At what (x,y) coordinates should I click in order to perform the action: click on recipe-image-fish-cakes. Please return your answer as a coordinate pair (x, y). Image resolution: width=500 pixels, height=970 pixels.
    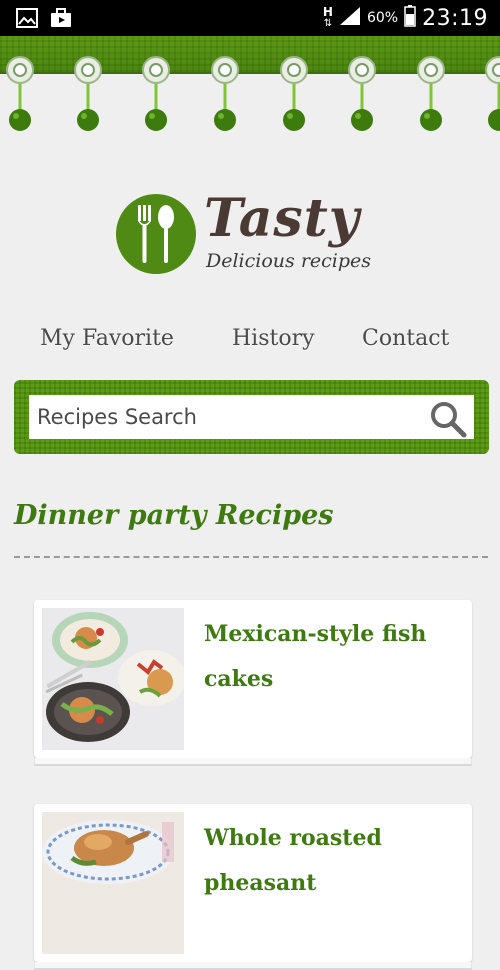
    Looking at the image, I should click on (113, 679).